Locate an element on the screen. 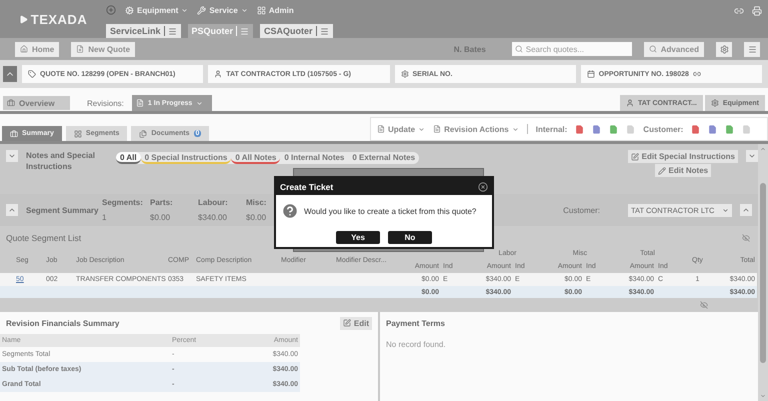  close-icon is located at coordinates (483, 187).